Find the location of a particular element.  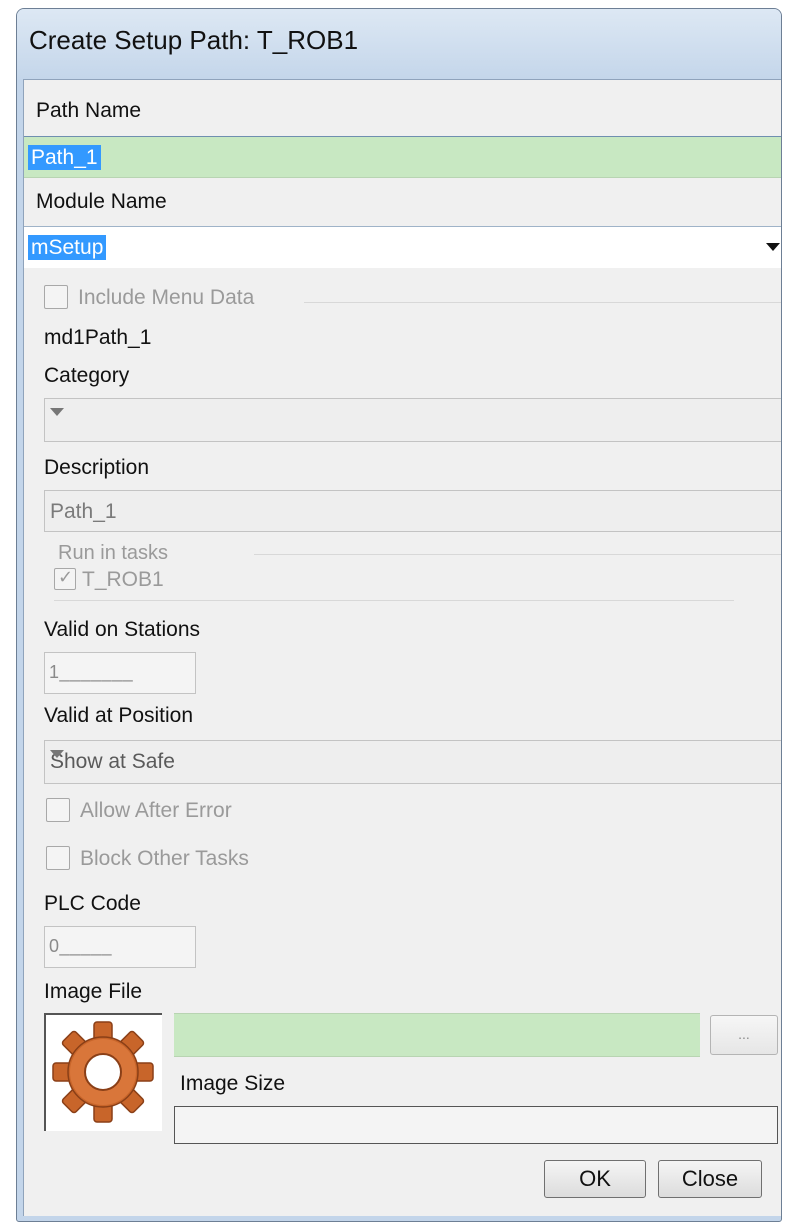

check-icon: ✓ is located at coordinates (66, 577).